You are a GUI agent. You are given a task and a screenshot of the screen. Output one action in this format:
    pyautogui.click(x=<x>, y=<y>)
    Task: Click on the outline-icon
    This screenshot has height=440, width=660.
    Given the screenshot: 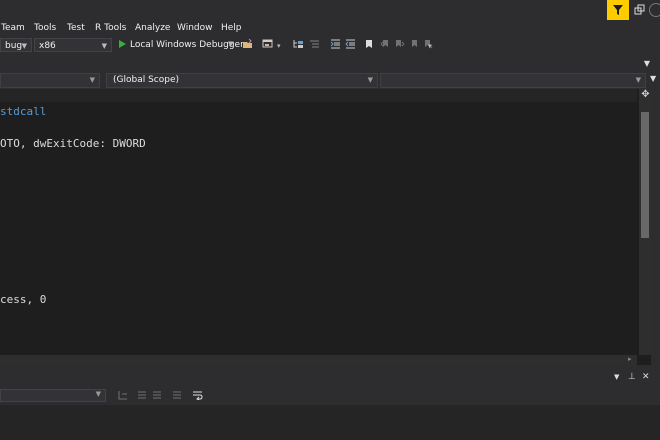 What is the action you would take?
    pyautogui.click(x=314, y=44)
    